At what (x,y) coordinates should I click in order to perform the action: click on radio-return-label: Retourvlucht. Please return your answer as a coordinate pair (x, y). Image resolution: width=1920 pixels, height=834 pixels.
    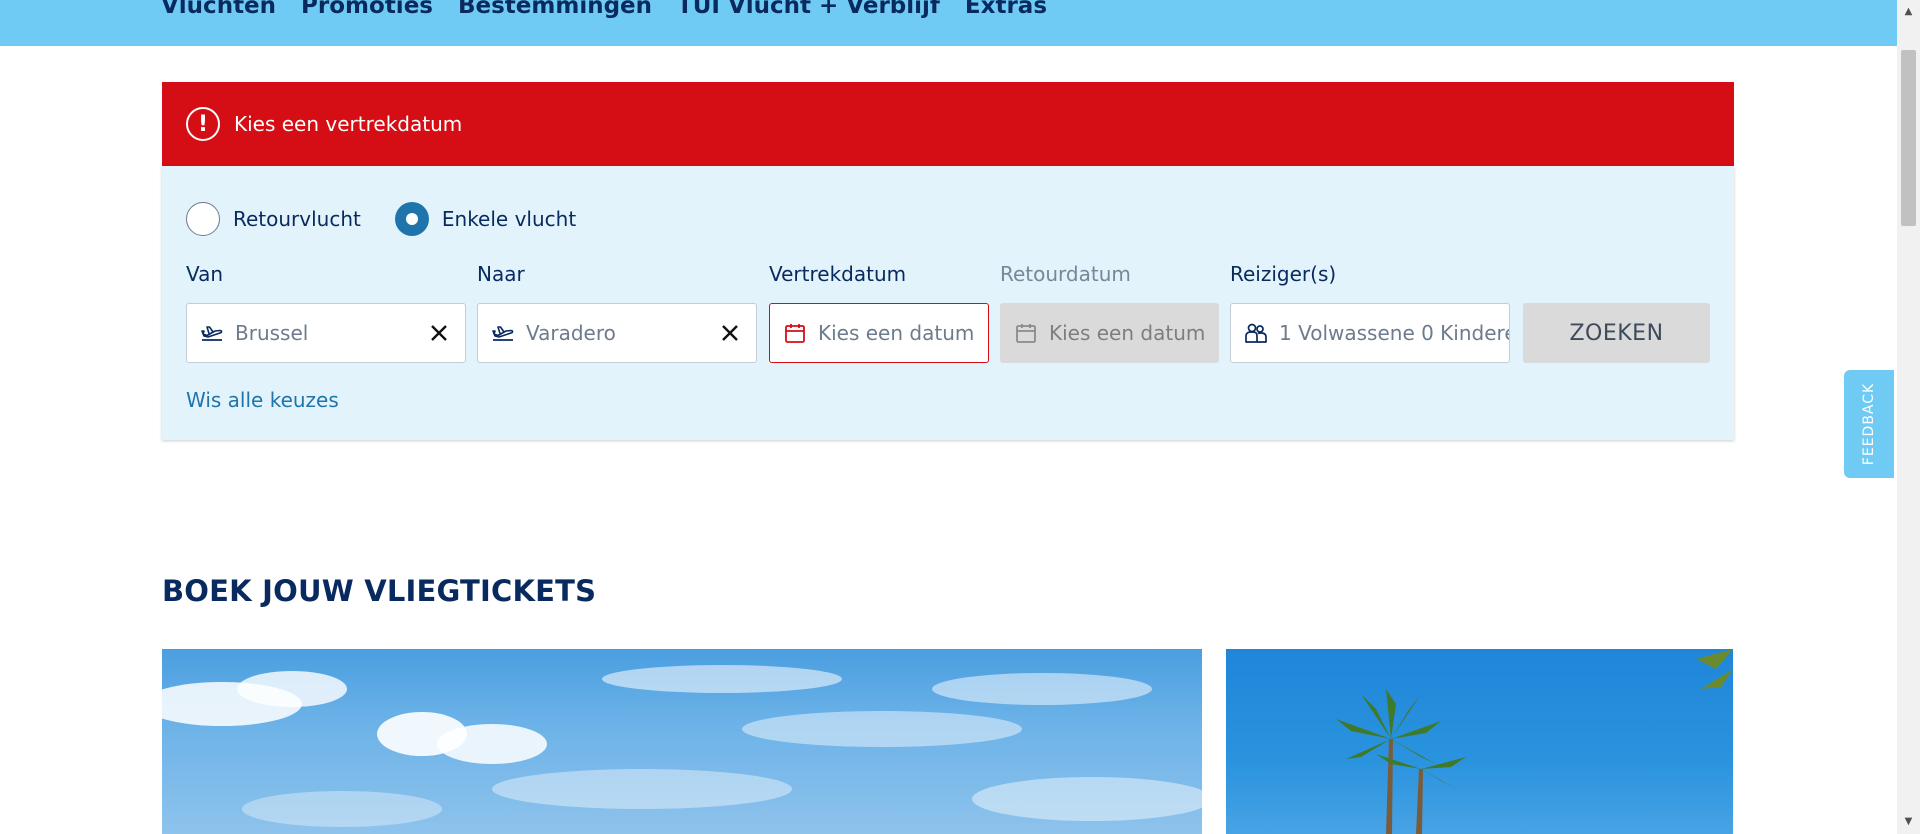
    Looking at the image, I should click on (297, 219).